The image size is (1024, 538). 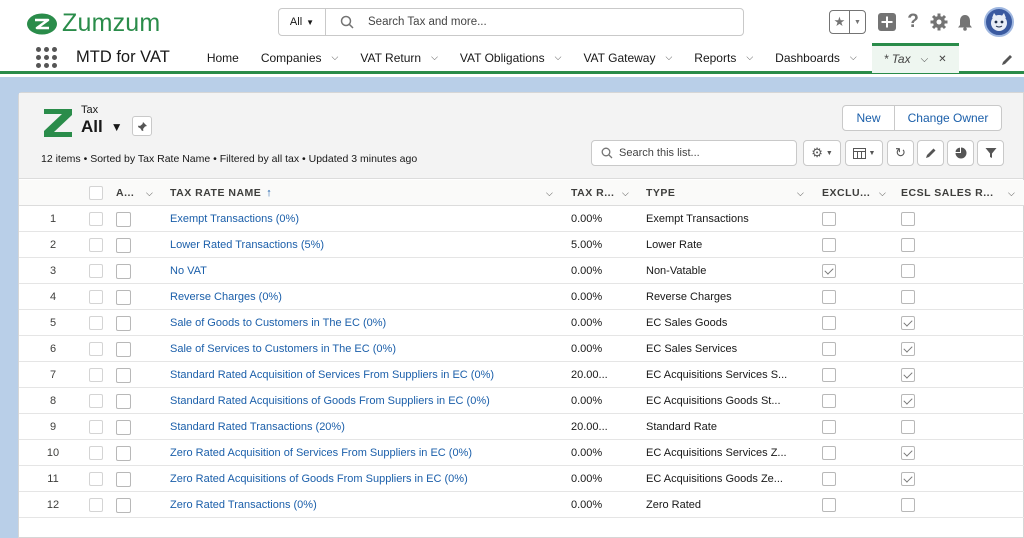 What do you see at coordinates (864, 153) in the screenshot?
I see `display-as-button: ▼` at bounding box center [864, 153].